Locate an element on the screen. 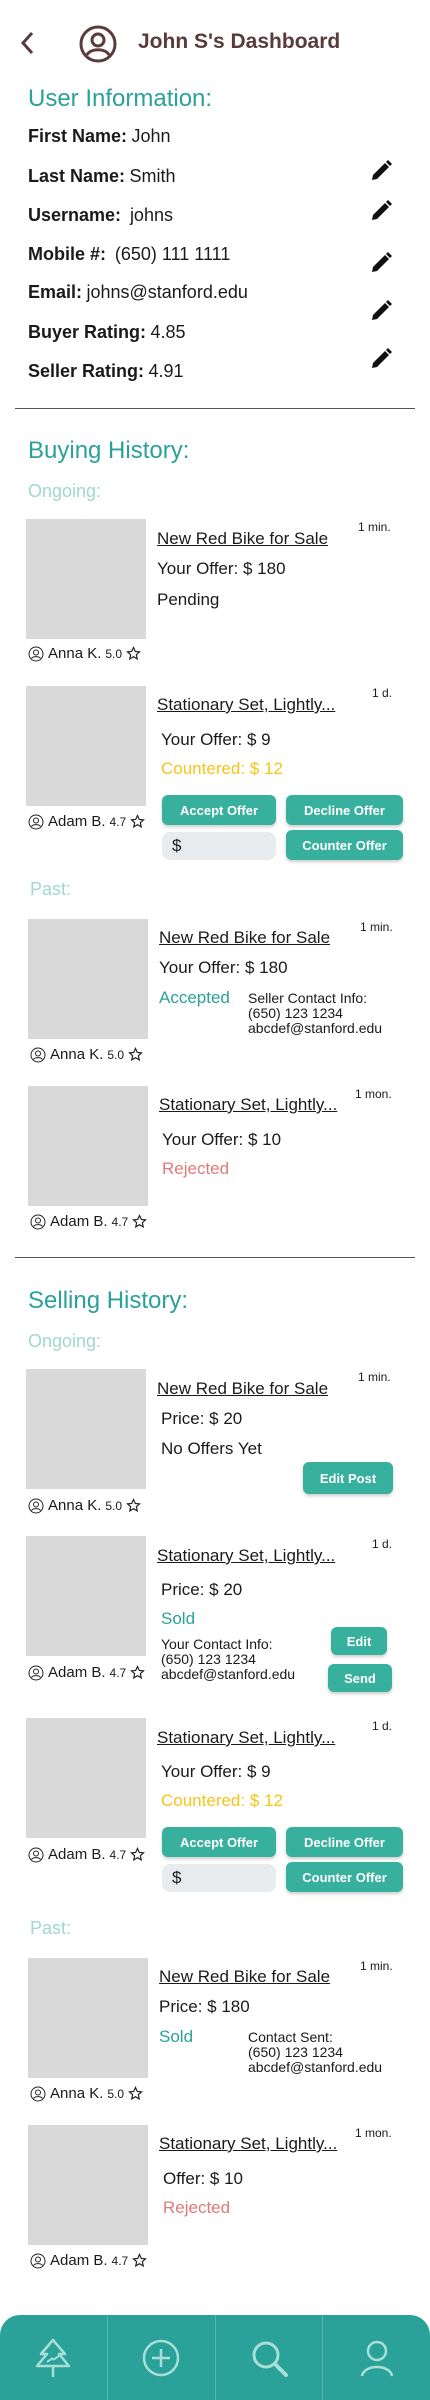  buyer-rating-label: Buyer Rating: is located at coordinates (87, 332).